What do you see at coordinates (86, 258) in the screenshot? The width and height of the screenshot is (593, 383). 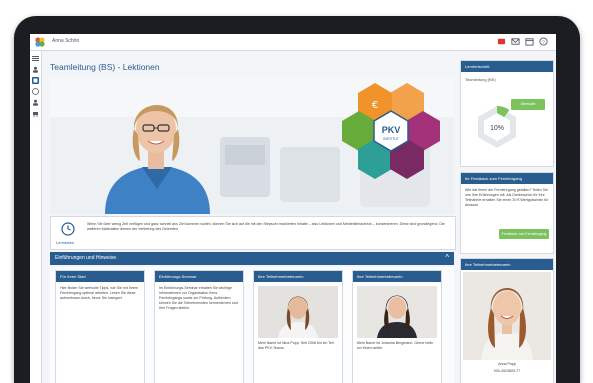 I see `accordion-title: Einführungen und Hinweise` at bounding box center [86, 258].